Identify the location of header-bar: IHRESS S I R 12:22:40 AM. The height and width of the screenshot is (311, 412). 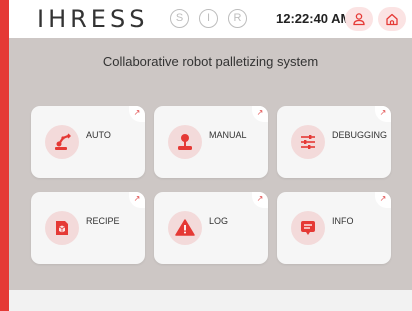
(210, 19).